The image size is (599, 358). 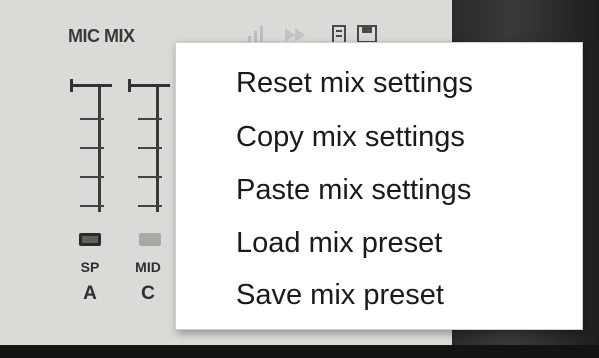 I want to click on channel-c-letter: C, so click(x=148, y=293).